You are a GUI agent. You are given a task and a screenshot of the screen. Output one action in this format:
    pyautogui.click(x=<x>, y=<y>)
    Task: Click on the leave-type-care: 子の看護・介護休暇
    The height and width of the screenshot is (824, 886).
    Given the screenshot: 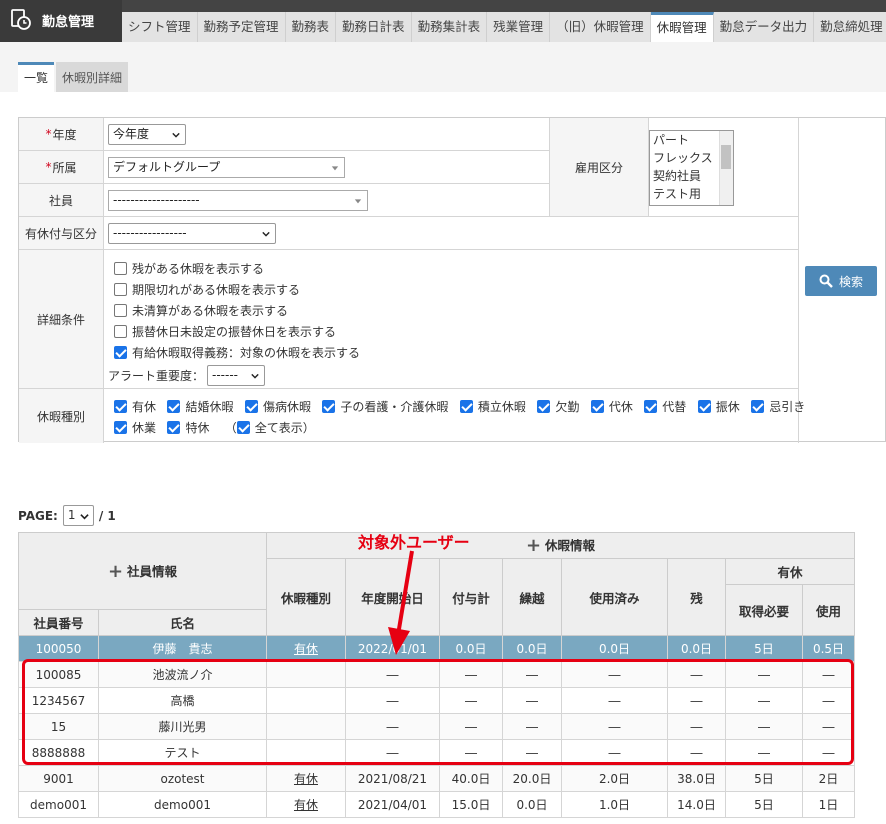 What is the action you would take?
    pyautogui.click(x=385, y=407)
    